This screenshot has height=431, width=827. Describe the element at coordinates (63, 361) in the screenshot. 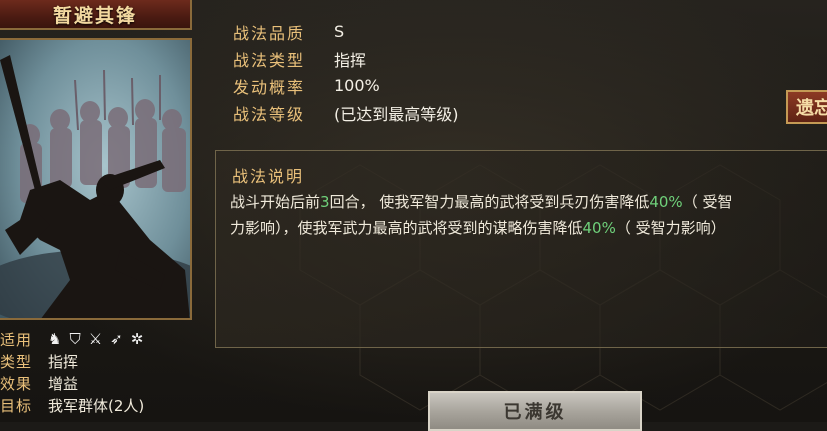

I see `type-value: 指挥` at that location.